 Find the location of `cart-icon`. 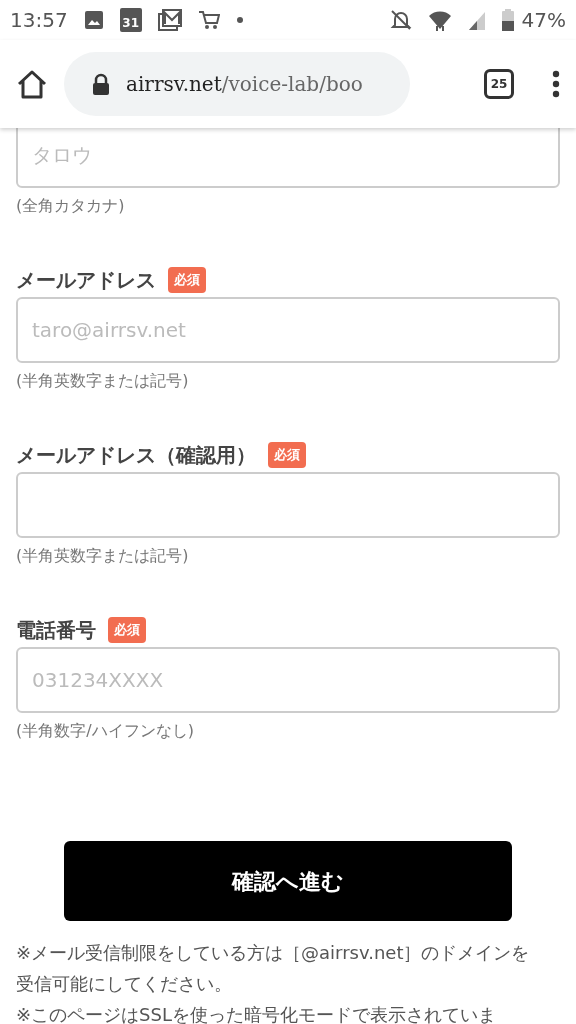

cart-icon is located at coordinates (208, 20).